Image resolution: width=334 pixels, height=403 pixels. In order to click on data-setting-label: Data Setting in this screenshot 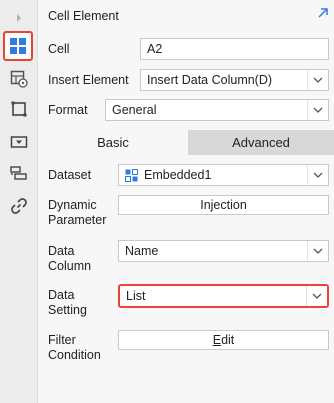, I will do `click(67, 303)`.